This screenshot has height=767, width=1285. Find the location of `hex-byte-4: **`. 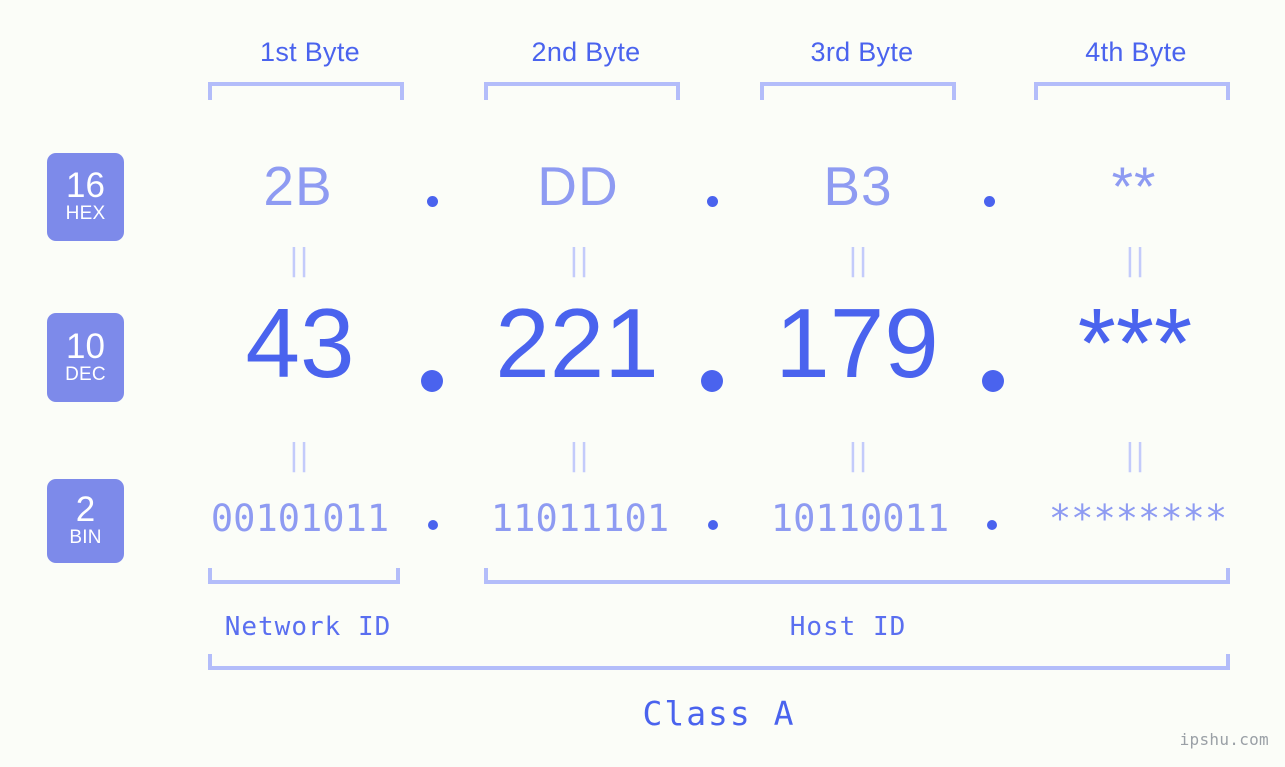

hex-byte-4: ** is located at coordinates (1134, 186).